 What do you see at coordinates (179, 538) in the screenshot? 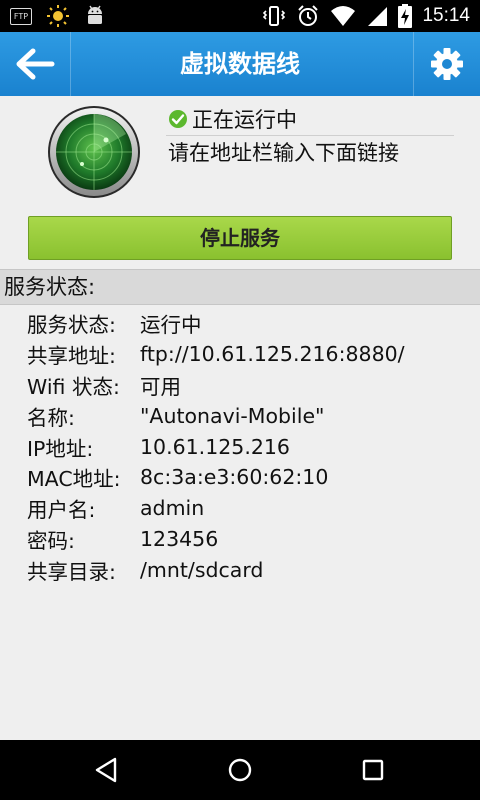
I see `info-value: 123456` at bounding box center [179, 538].